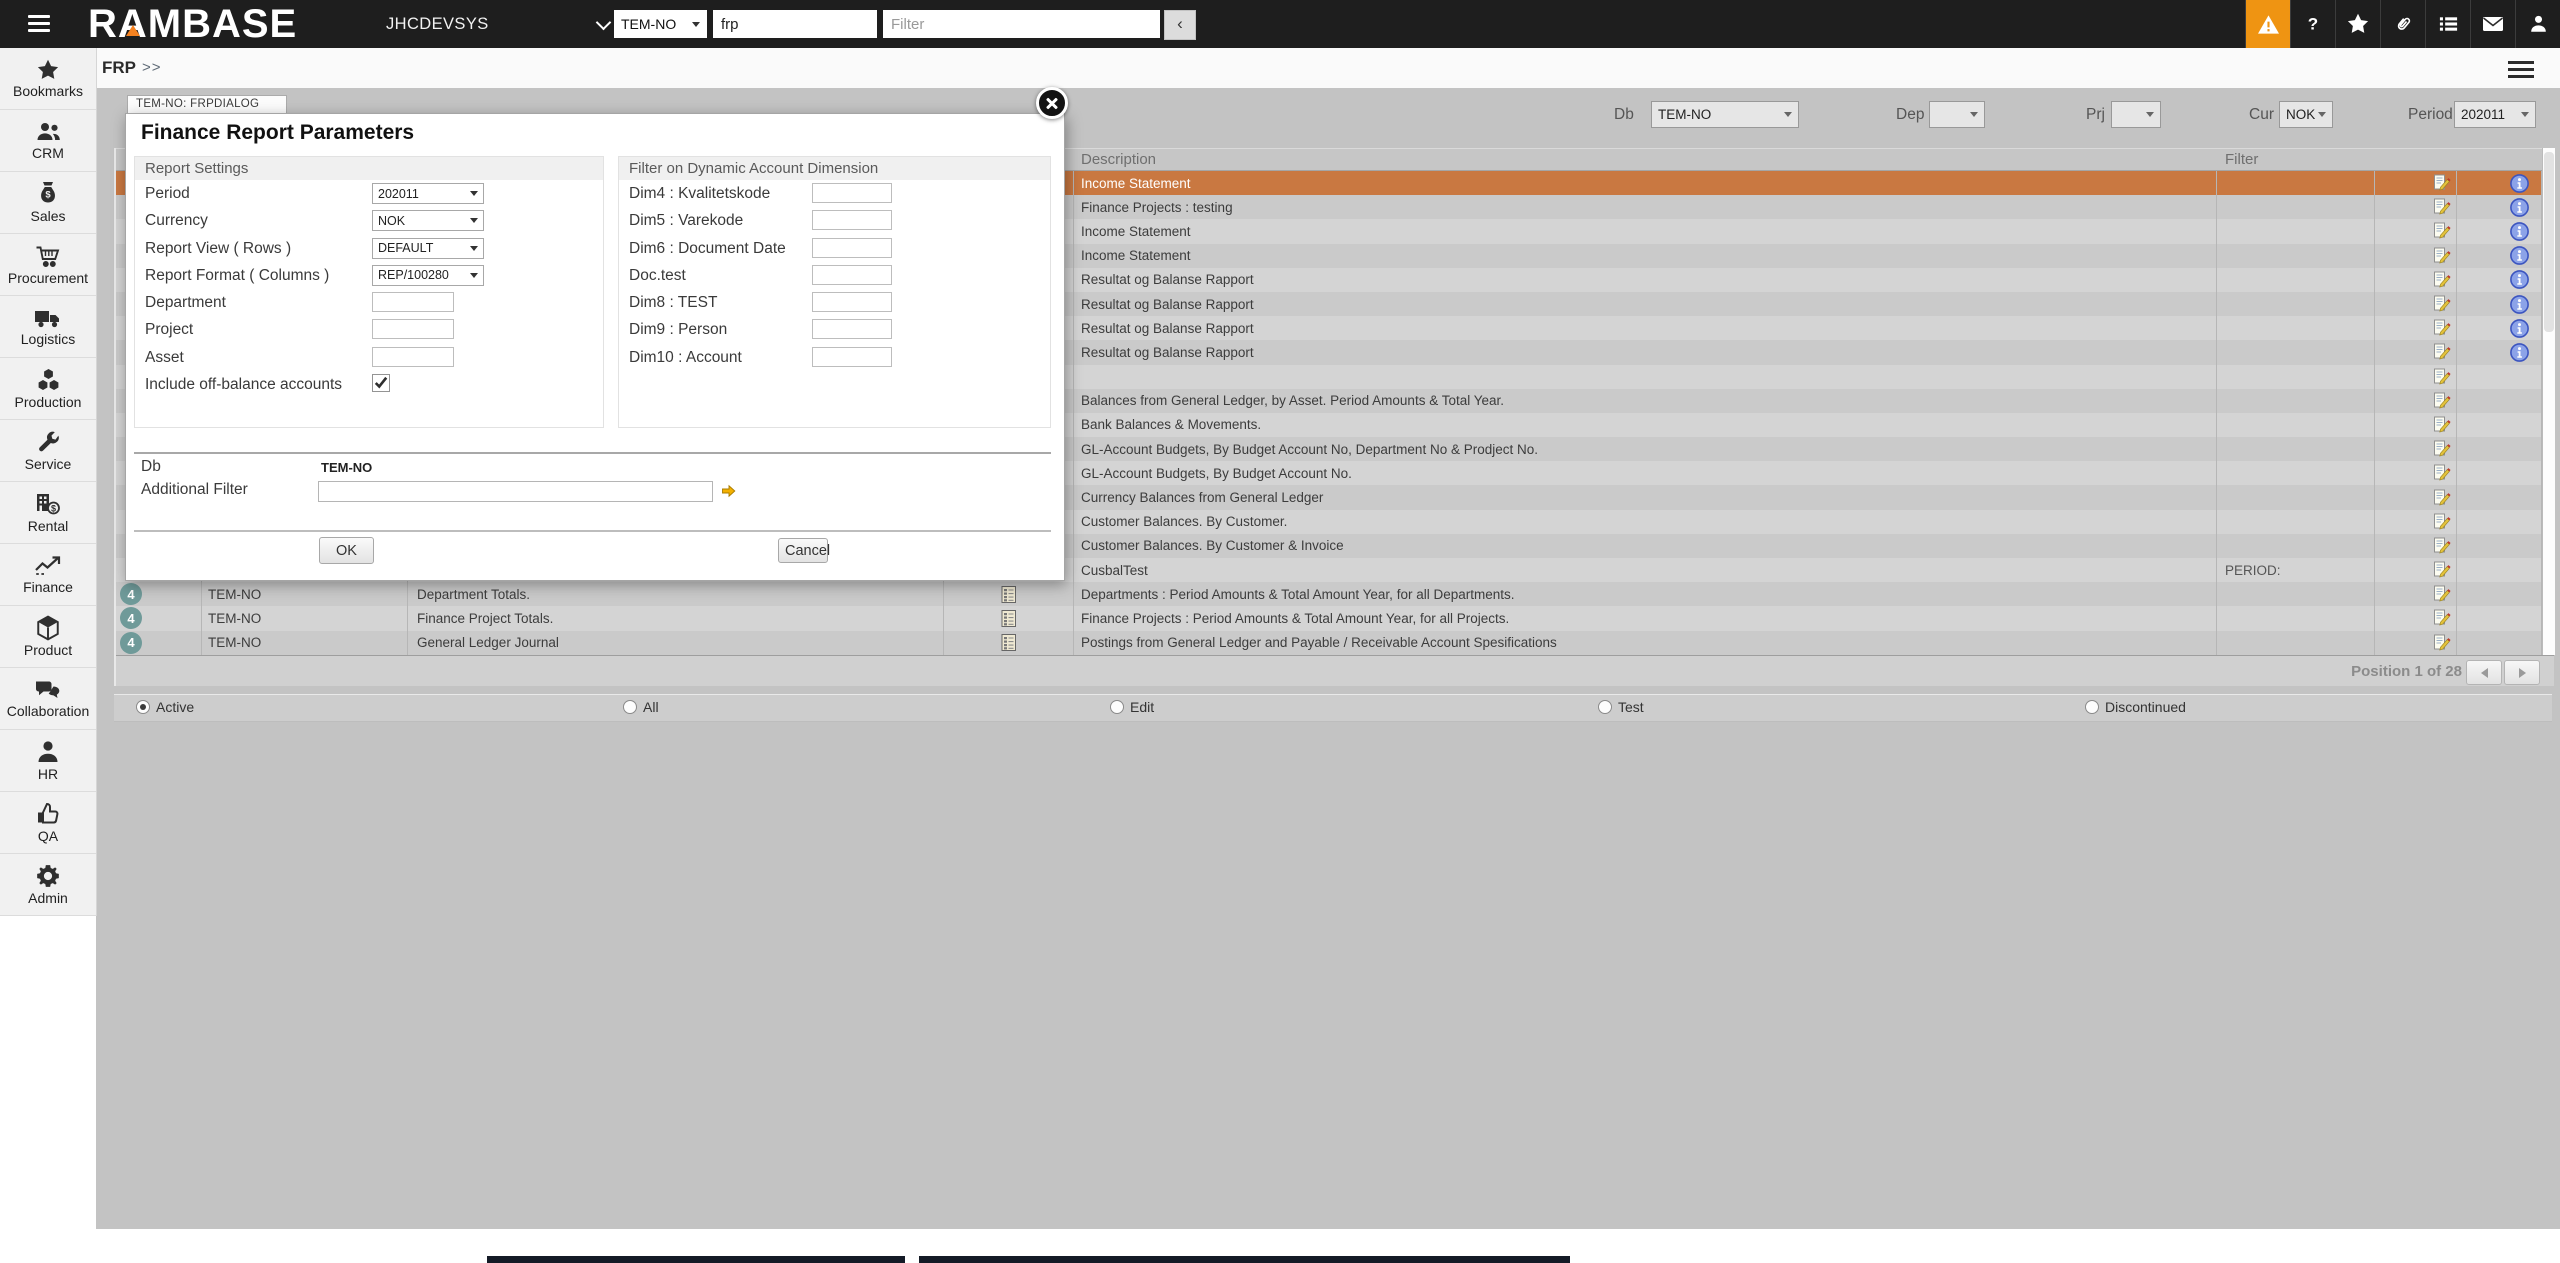 This screenshot has width=2560, height=1263. I want to click on sidebar-item-service: Service, so click(48, 451).